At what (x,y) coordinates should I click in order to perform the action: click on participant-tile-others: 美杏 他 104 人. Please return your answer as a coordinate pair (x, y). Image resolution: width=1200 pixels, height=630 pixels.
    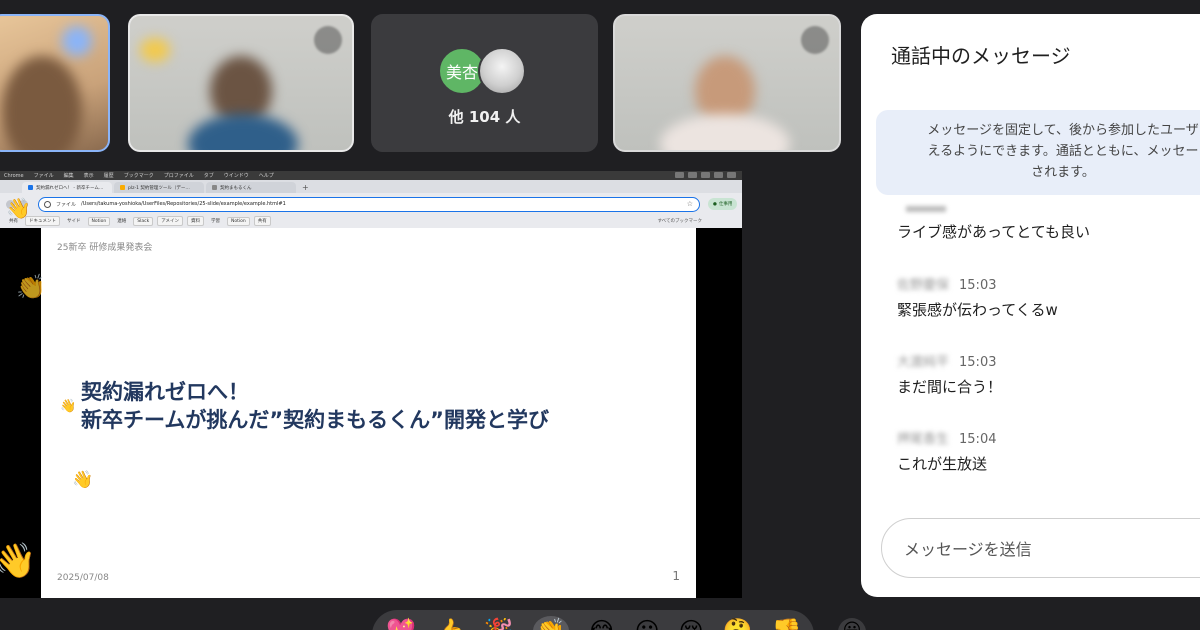
    Looking at the image, I should click on (484, 83).